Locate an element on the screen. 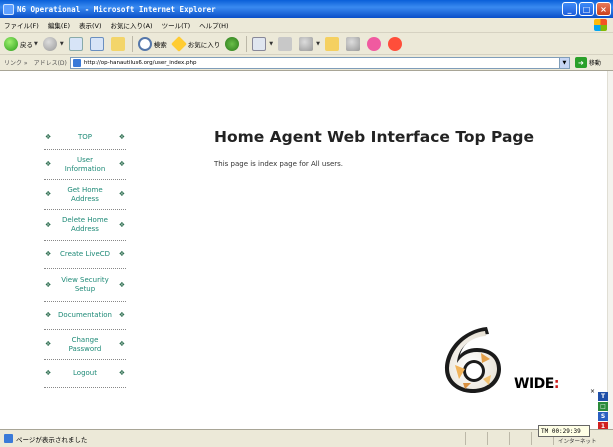 This screenshot has height=447, width=613. go-label: 移動 is located at coordinates (594, 63).